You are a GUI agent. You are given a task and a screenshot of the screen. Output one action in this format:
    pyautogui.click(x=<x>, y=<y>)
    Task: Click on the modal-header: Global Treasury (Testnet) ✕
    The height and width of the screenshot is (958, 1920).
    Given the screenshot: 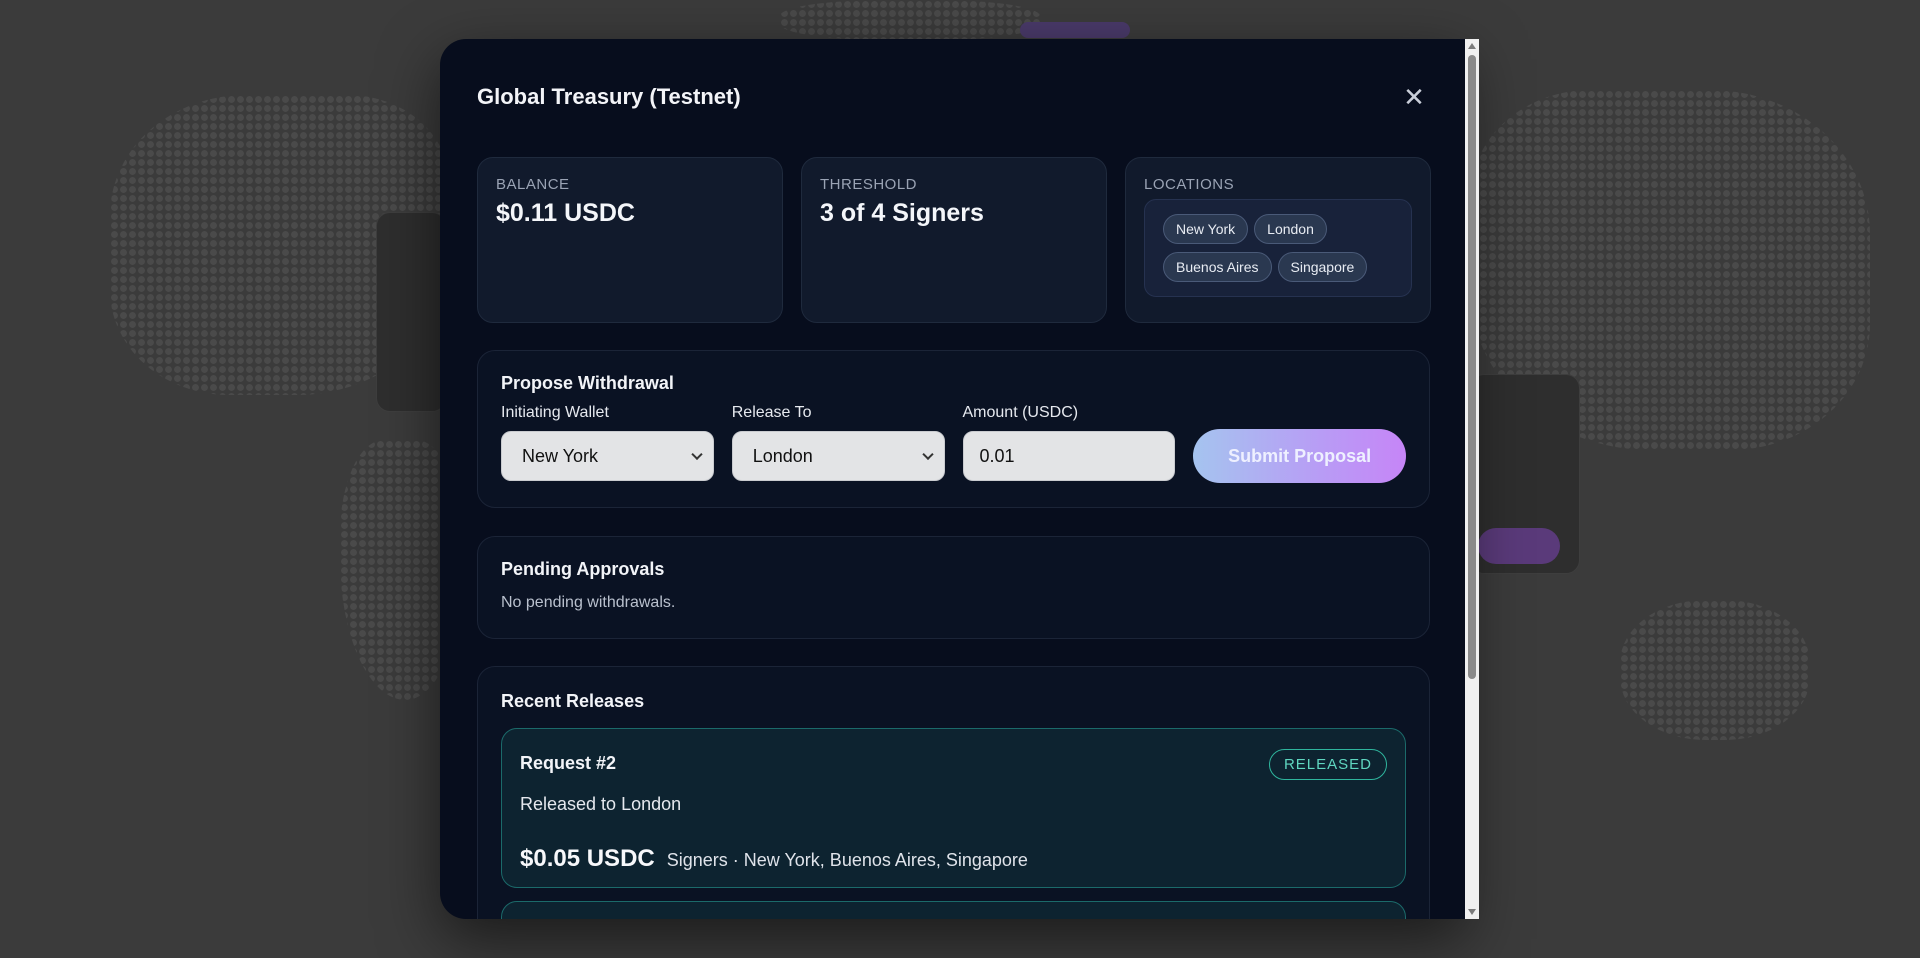 What is the action you would take?
    pyautogui.click(x=952, y=97)
    